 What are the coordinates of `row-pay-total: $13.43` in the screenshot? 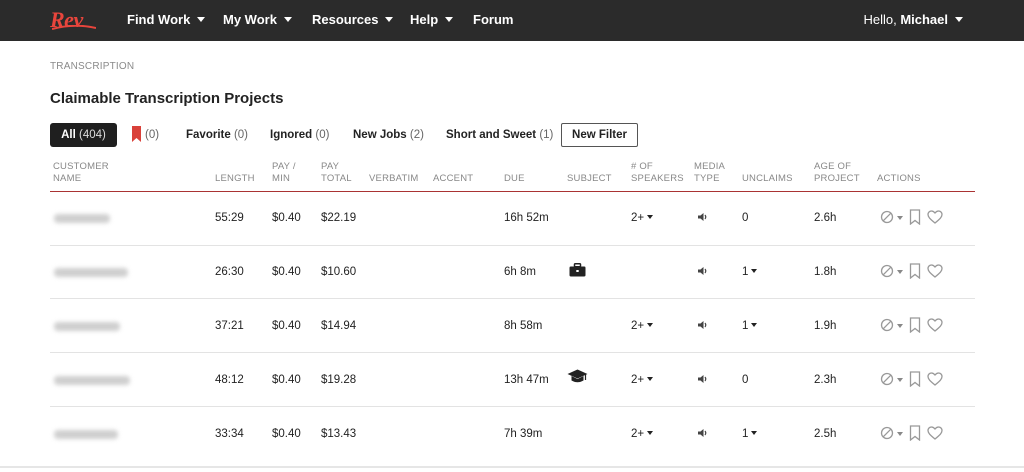 It's located at (339, 434).